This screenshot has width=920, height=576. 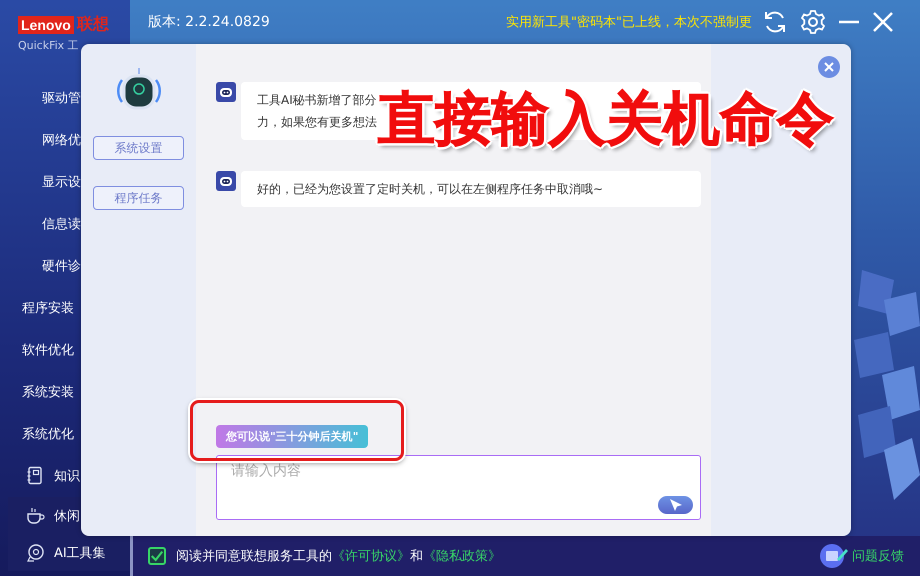 I want to click on sidebar-item: 知识, so click(x=67, y=476).